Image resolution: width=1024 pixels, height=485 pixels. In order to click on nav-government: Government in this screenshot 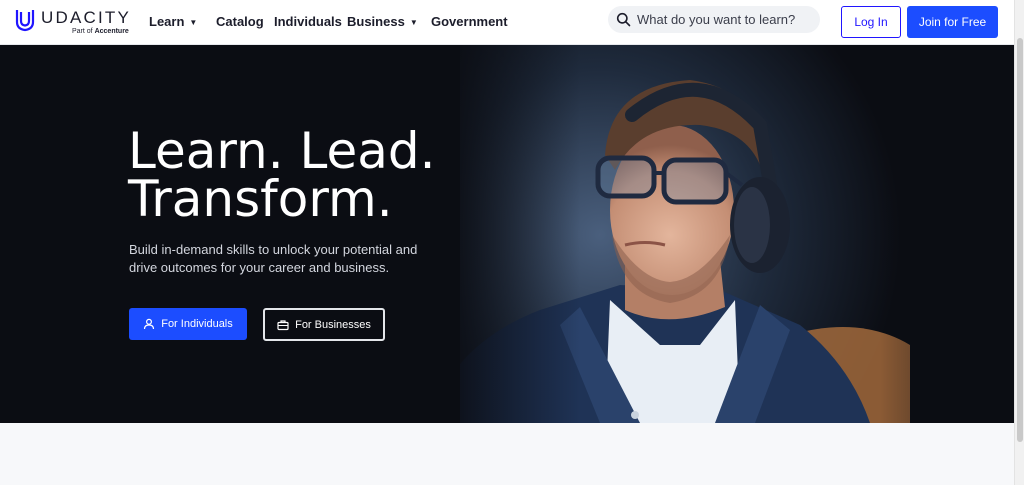, I will do `click(469, 21)`.